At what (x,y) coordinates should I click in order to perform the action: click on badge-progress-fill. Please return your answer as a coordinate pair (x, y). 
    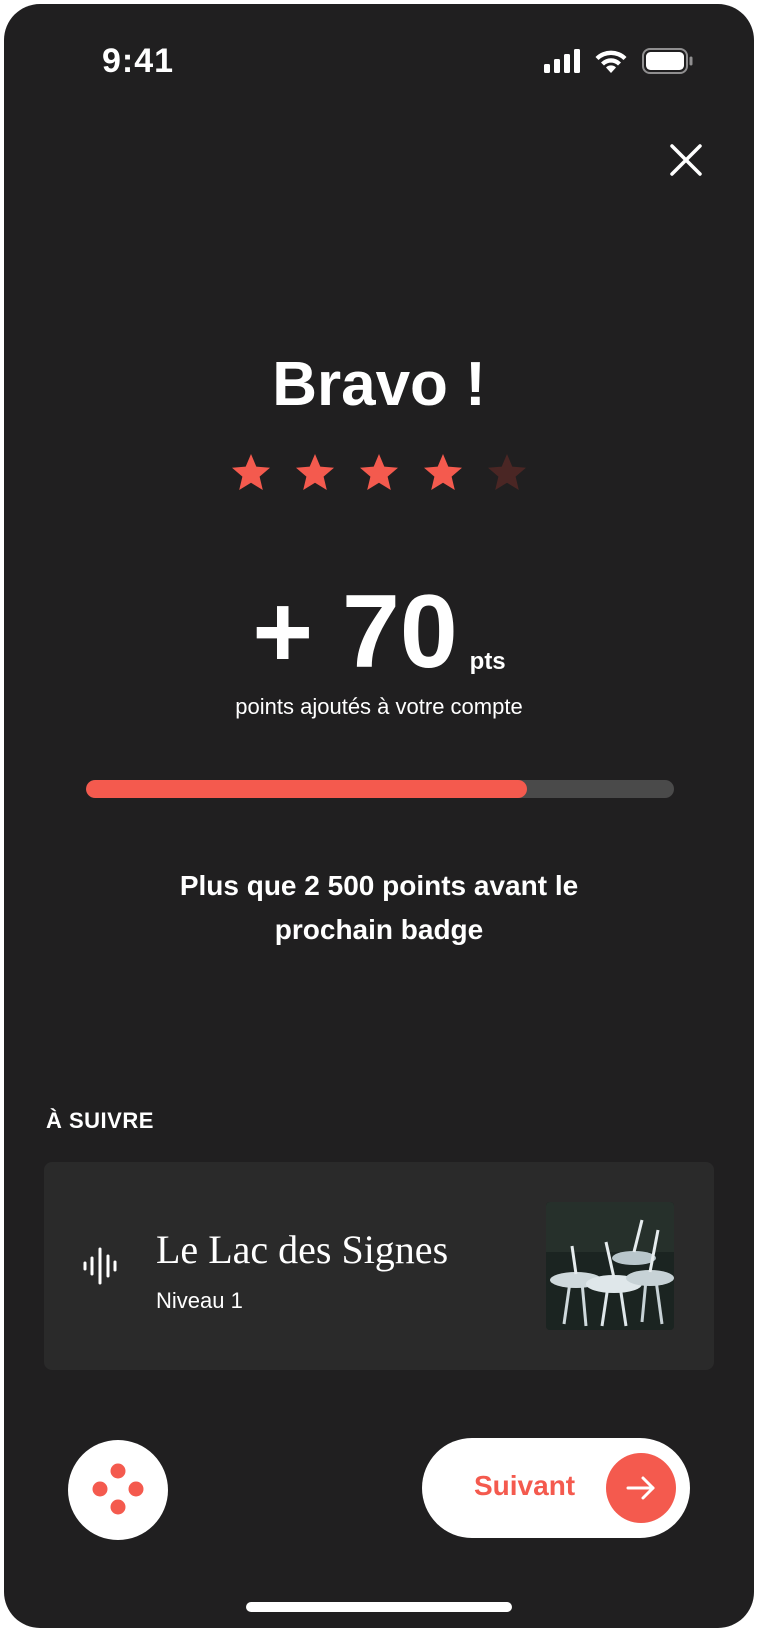
    Looking at the image, I should click on (306, 789).